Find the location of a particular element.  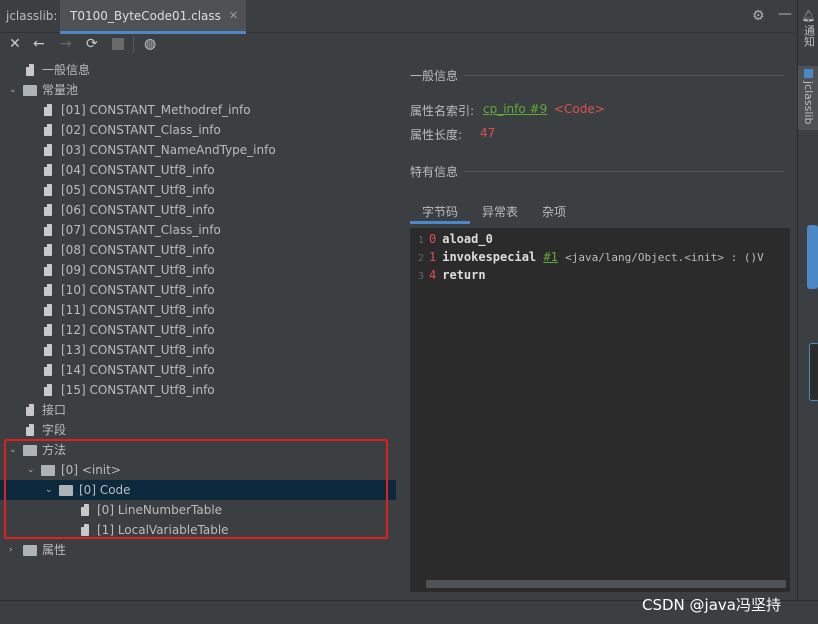

code-tabs: 字节码 异常表 杂项 is located at coordinates (494, 212).